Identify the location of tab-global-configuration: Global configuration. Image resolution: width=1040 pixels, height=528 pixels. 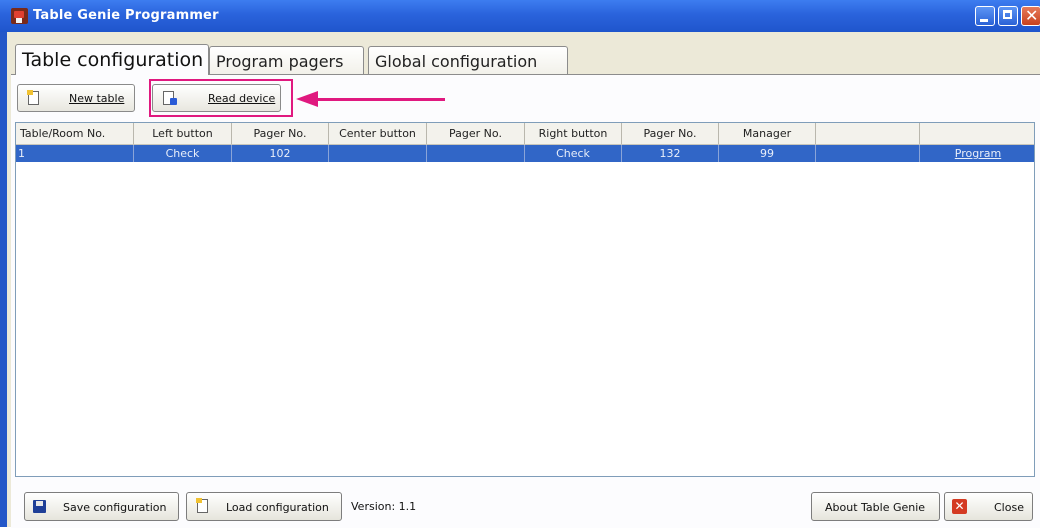
(468, 60).